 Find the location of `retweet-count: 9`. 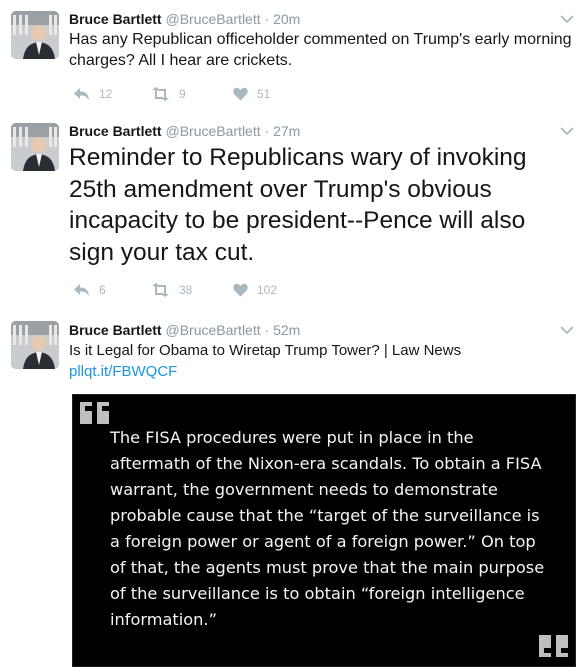

retweet-count: 9 is located at coordinates (182, 94).